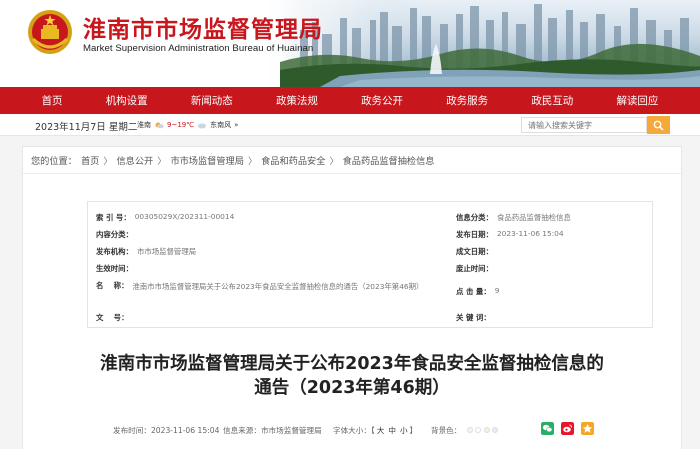  Describe the element at coordinates (547, 428) in the screenshot. I see `wechat-share-icon` at that location.